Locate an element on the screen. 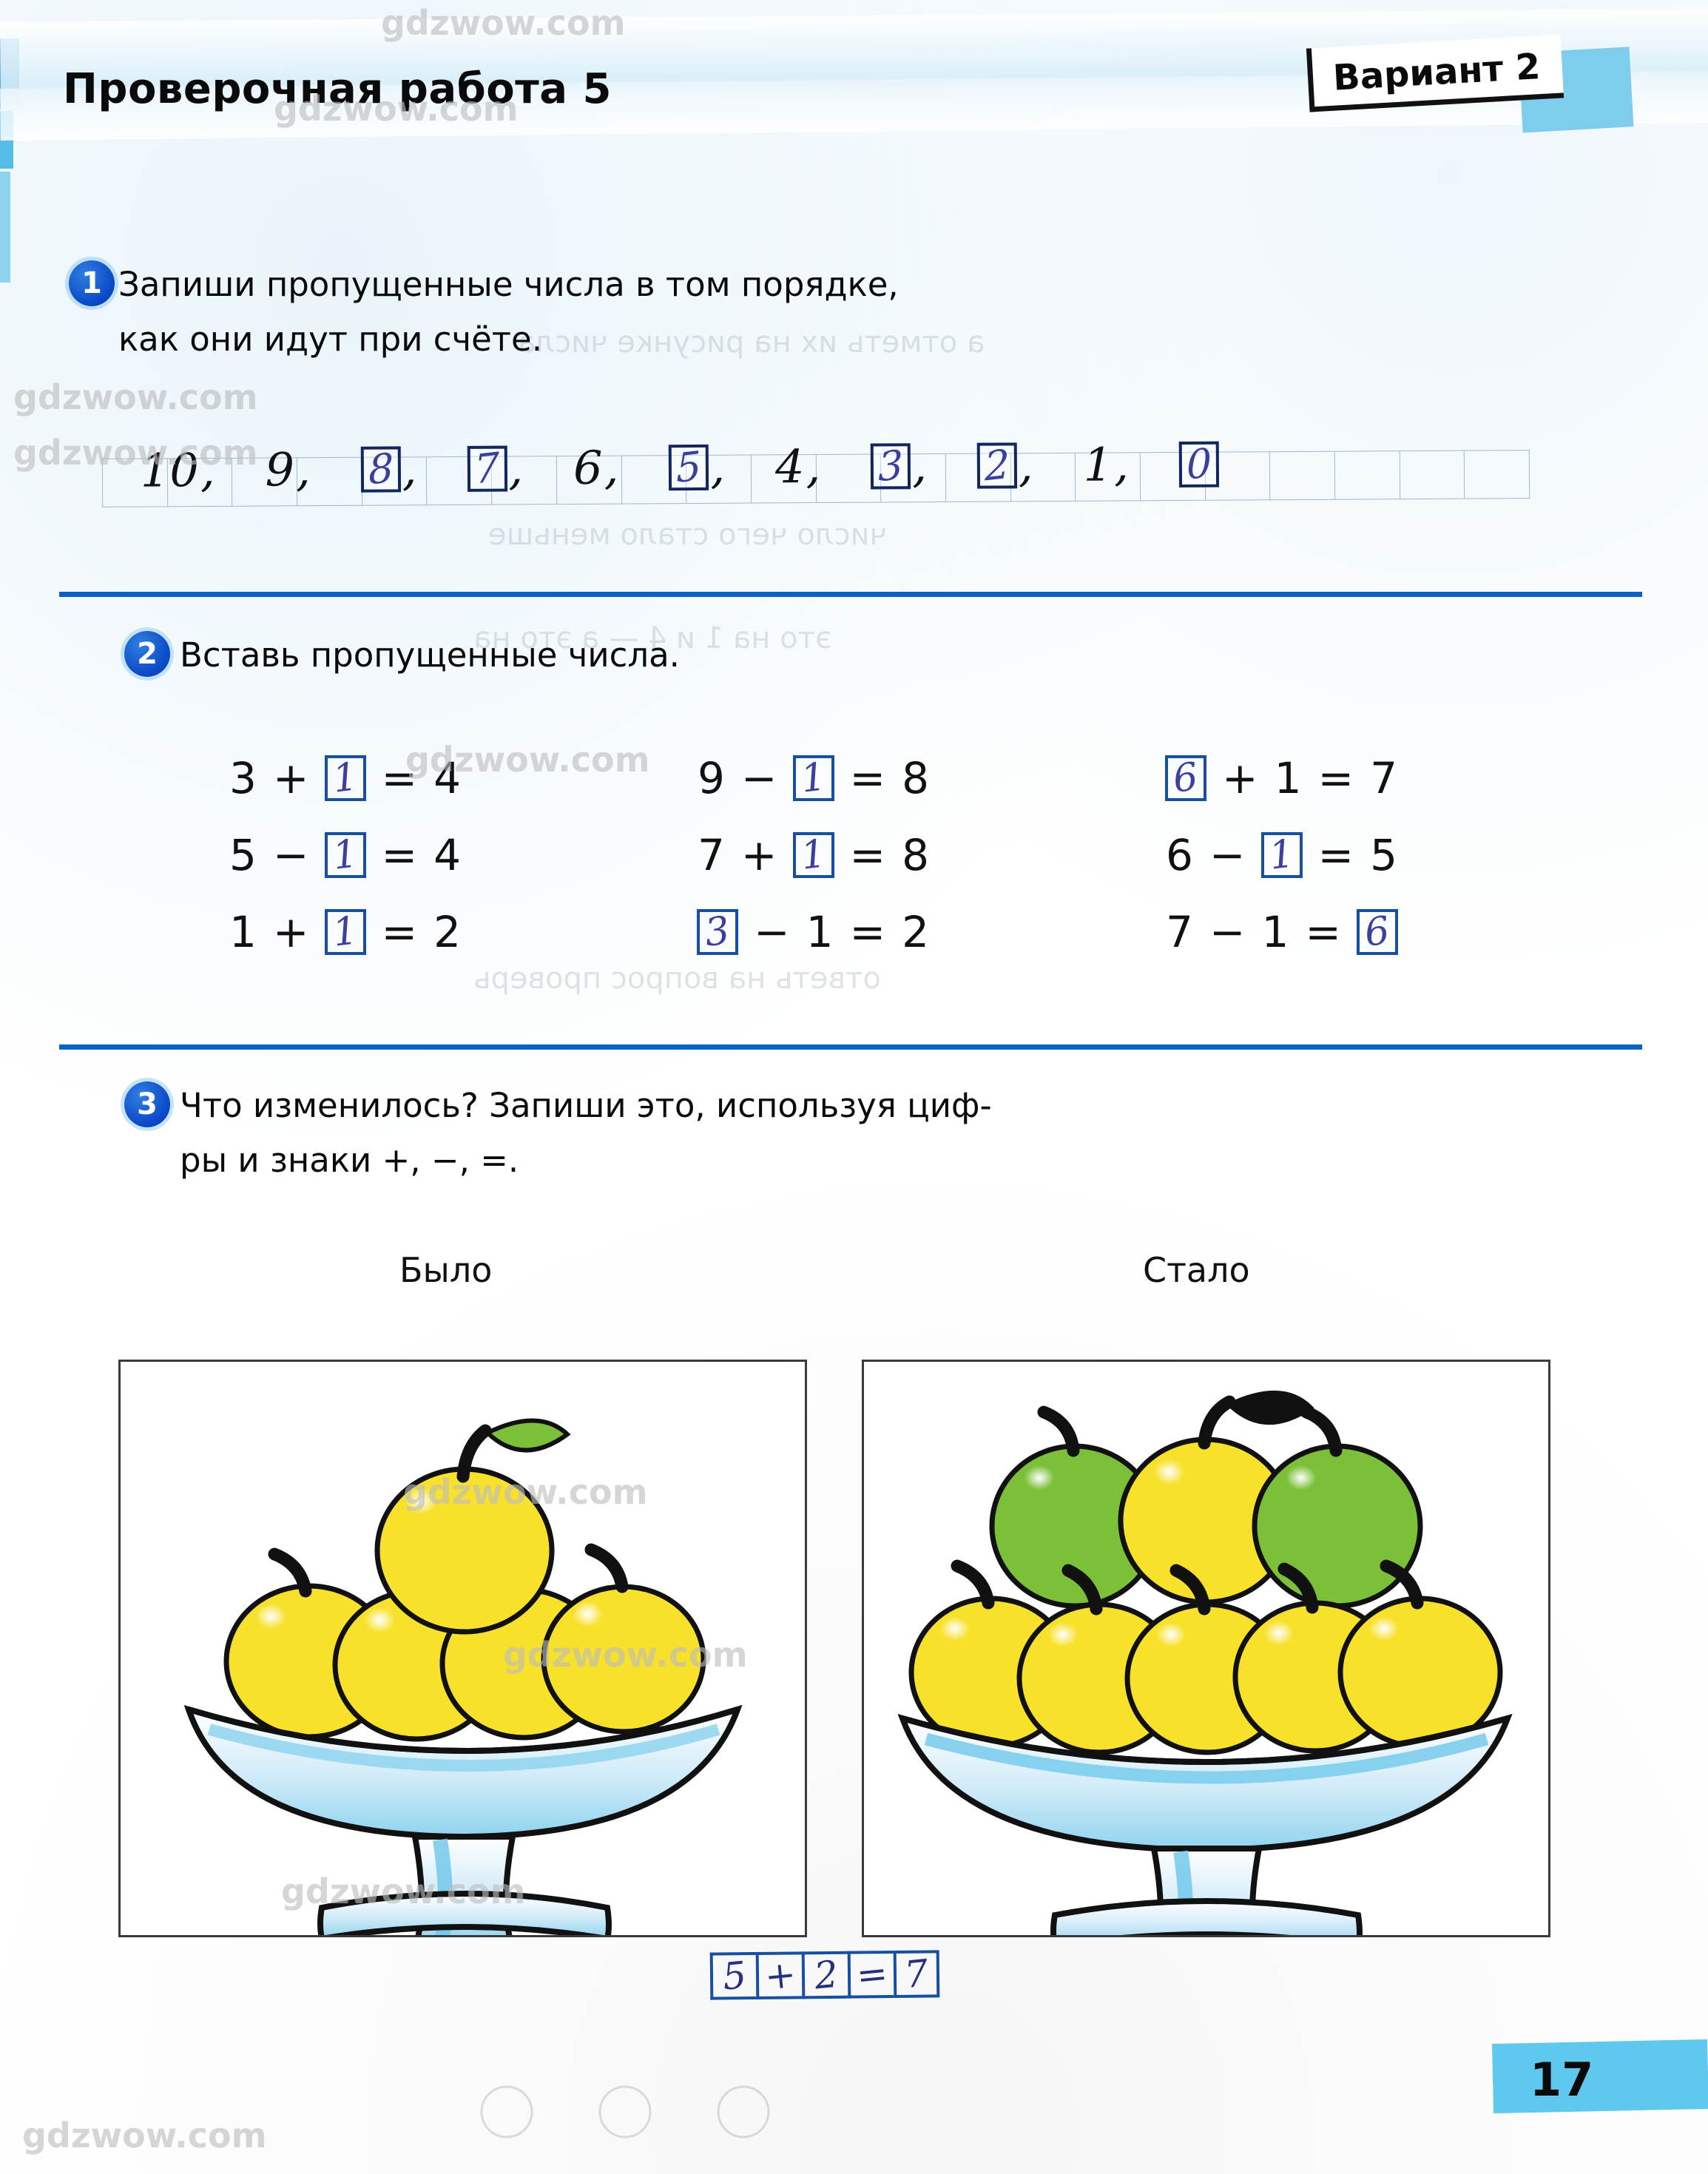 This screenshot has height=2174, width=1708. handwritten-answer-box: 7 is located at coordinates (487, 468).